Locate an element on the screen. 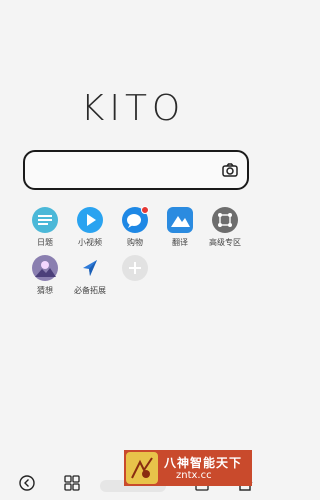 This screenshot has height=500, width=320. watermark-overlay: 八神智能天下 zntx.cc is located at coordinates (188, 468).